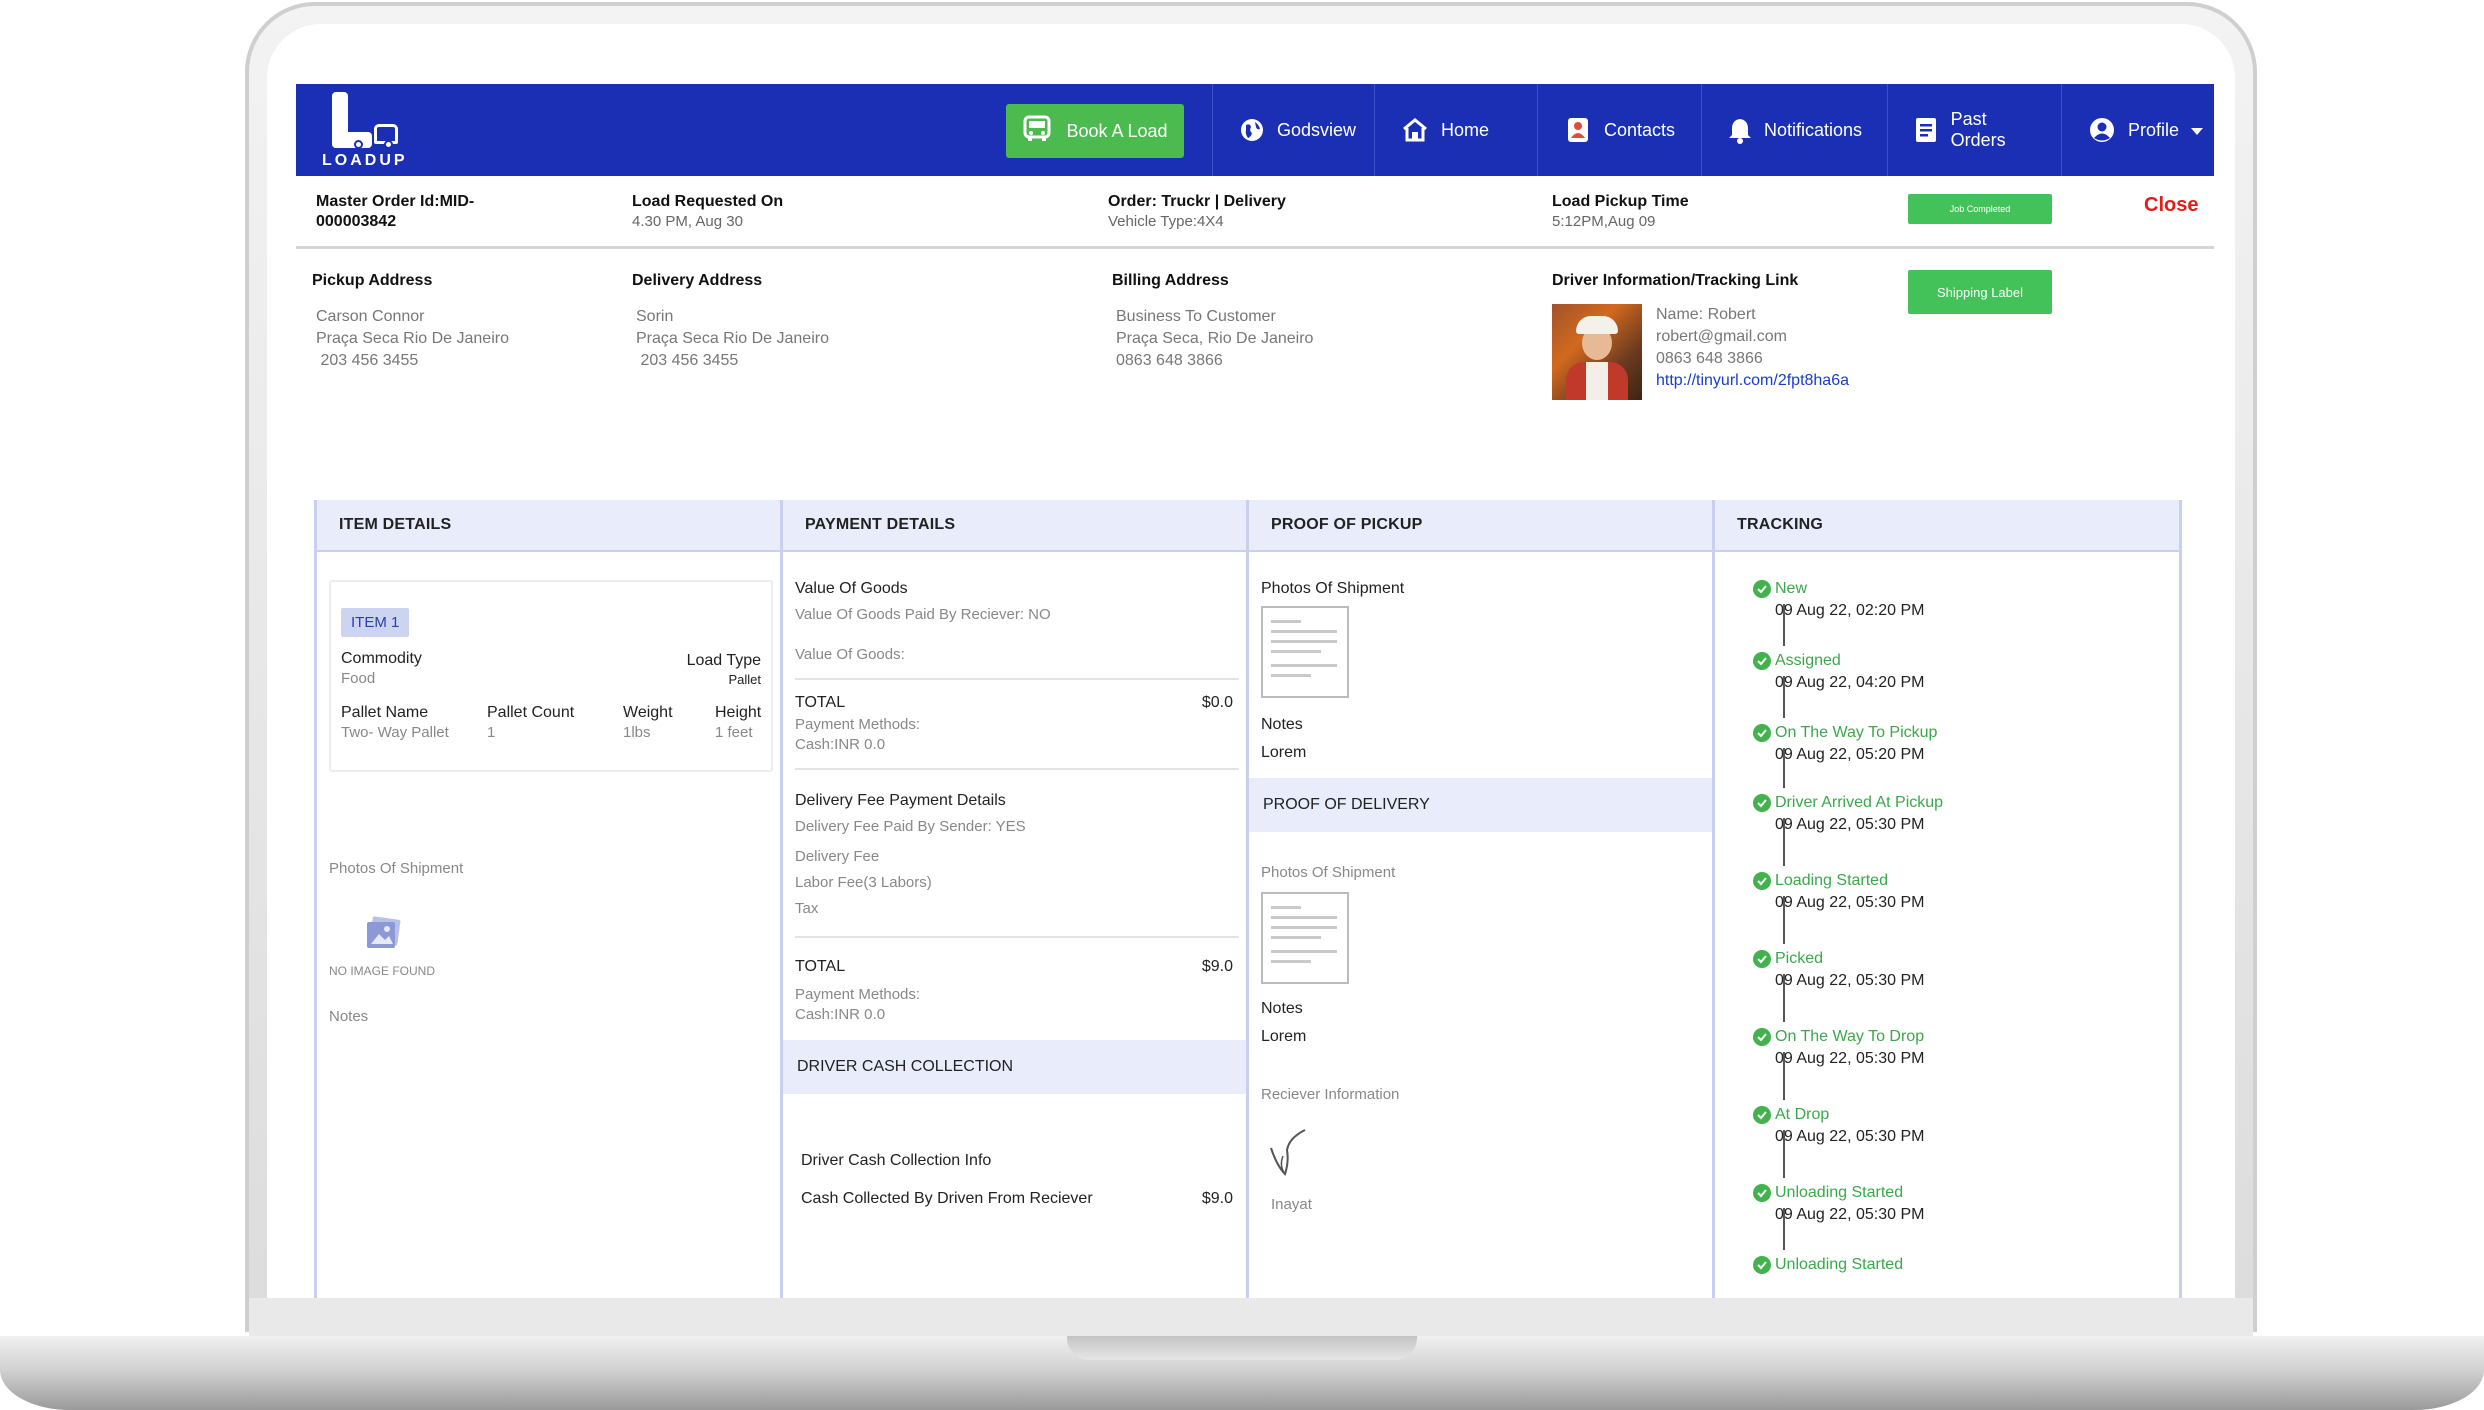 Image resolution: width=2484 pixels, height=1410 pixels. Describe the element at coordinates (1828, 1265) in the screenshot. I see `tracking-step: Unloading Started` at that location.